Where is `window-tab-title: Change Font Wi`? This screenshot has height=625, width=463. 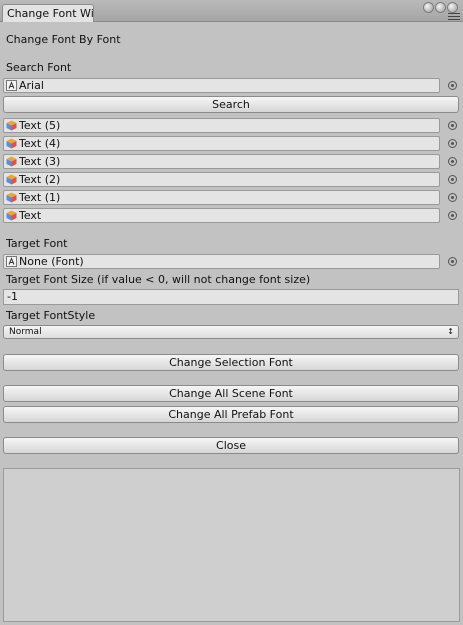
window-tab-title: Change Font Wi is located at coordinates (50, 13).